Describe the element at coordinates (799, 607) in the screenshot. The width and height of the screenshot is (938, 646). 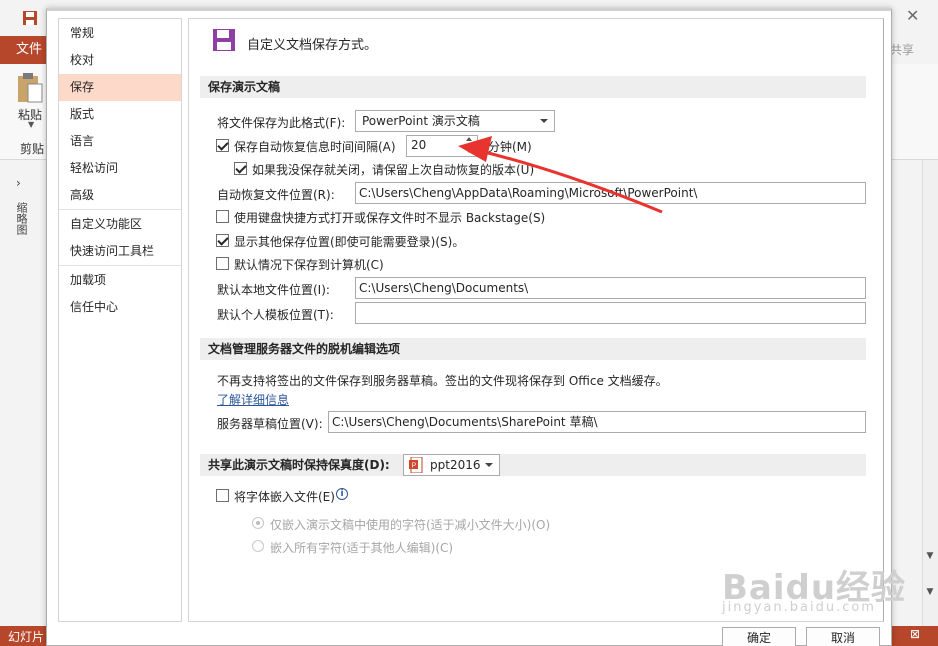
I see `watermark-url: jingyan.baidu.com` at that location.